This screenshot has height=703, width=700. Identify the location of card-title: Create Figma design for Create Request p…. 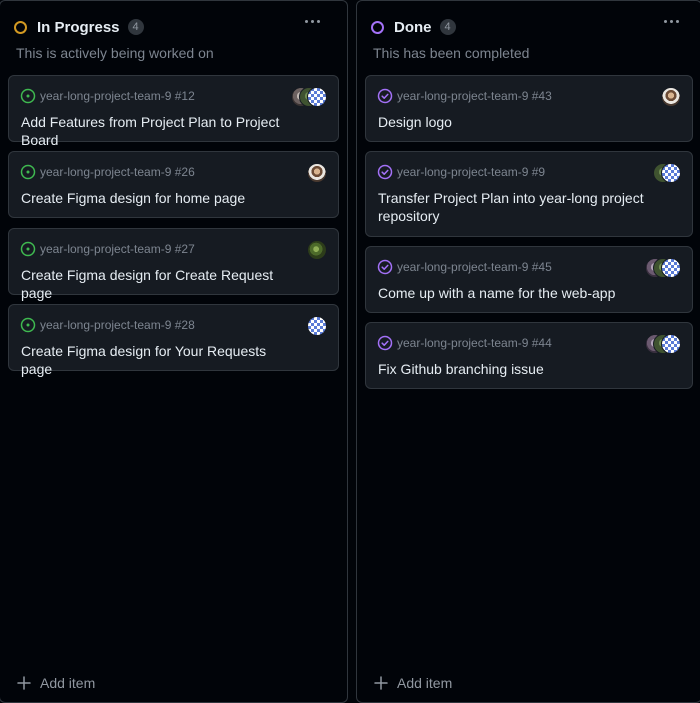
(159, 284).